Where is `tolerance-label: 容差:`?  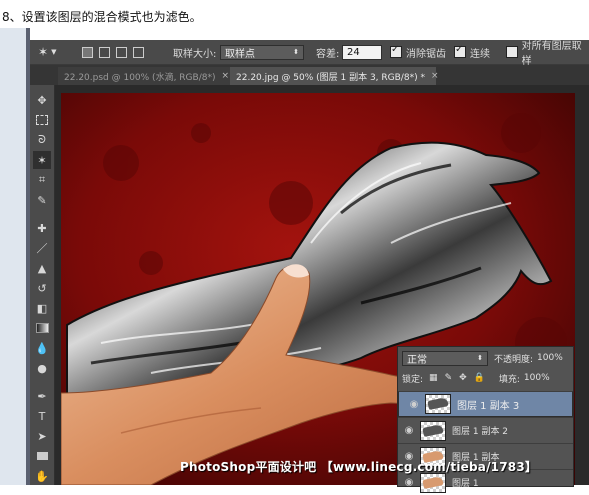
tolerance-label: 容差: is located at coordinates (328, 54).